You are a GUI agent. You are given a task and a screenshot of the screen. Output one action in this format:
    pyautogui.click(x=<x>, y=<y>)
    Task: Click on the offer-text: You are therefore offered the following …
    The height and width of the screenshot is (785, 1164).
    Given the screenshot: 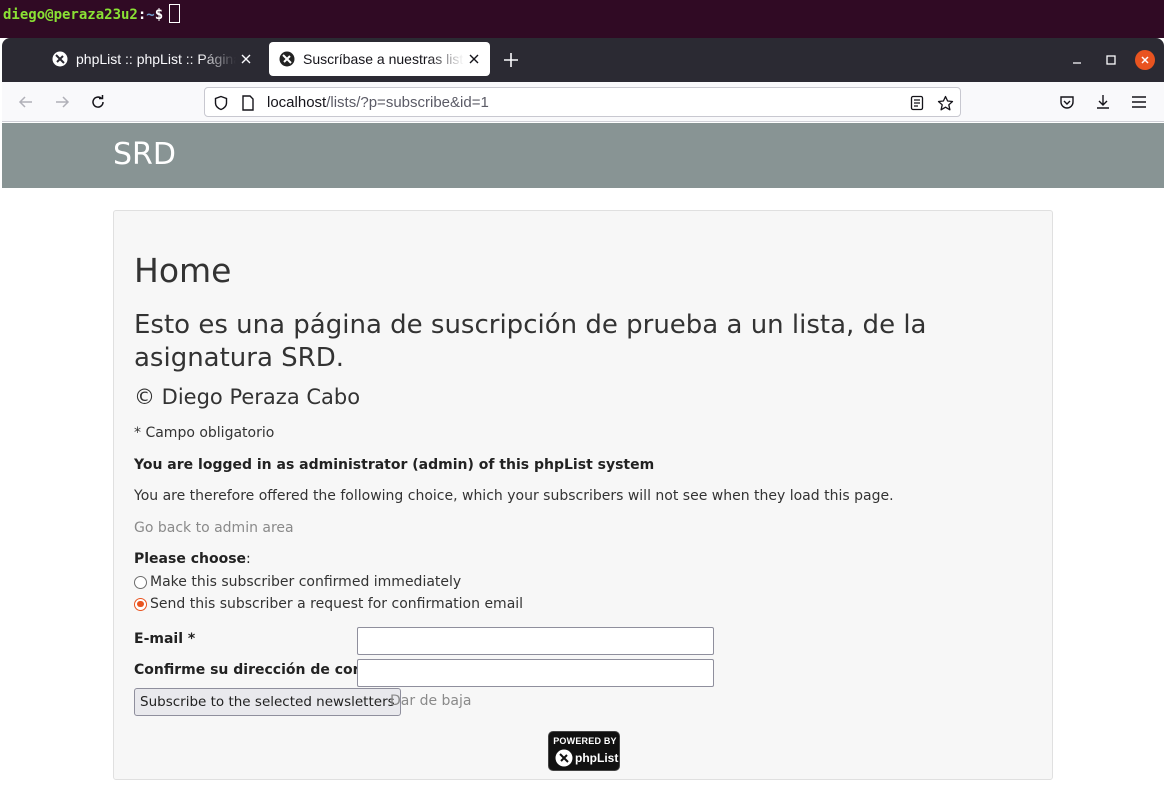 What is the action you would take?
    pyautogui.click(x=514, y=496)
    